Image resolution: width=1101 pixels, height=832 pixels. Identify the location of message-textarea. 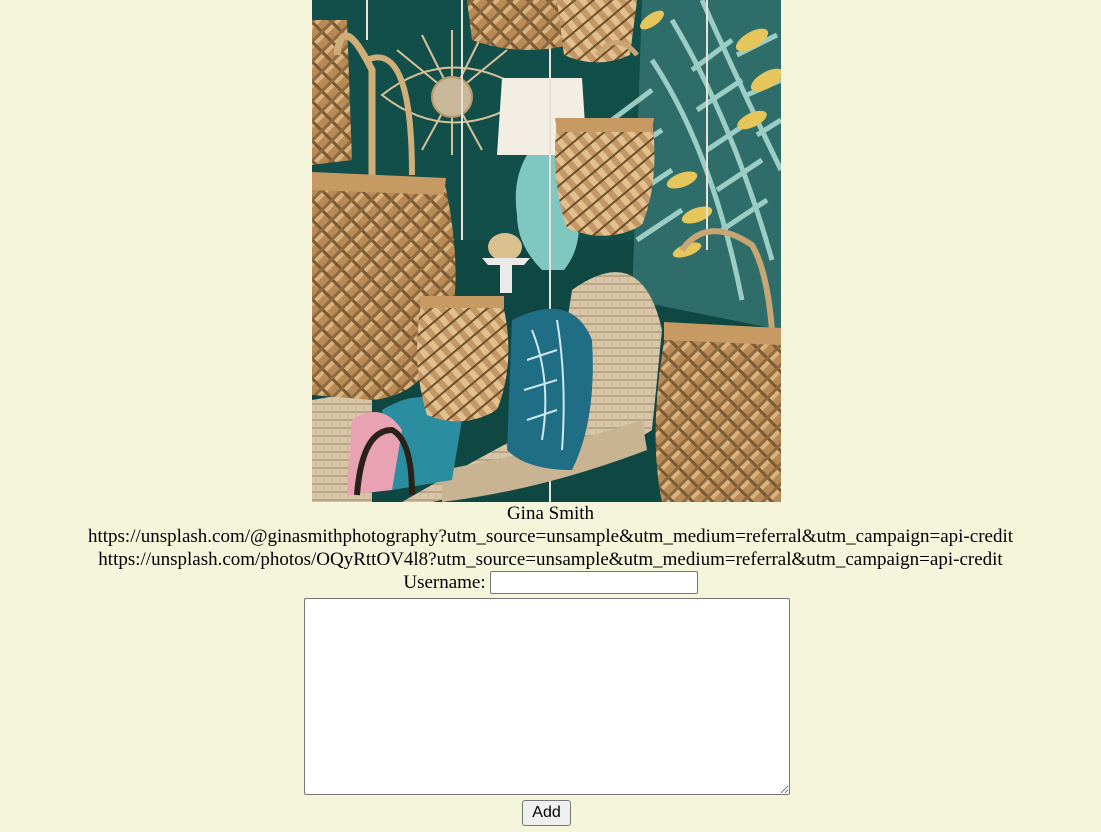
(547, 696).